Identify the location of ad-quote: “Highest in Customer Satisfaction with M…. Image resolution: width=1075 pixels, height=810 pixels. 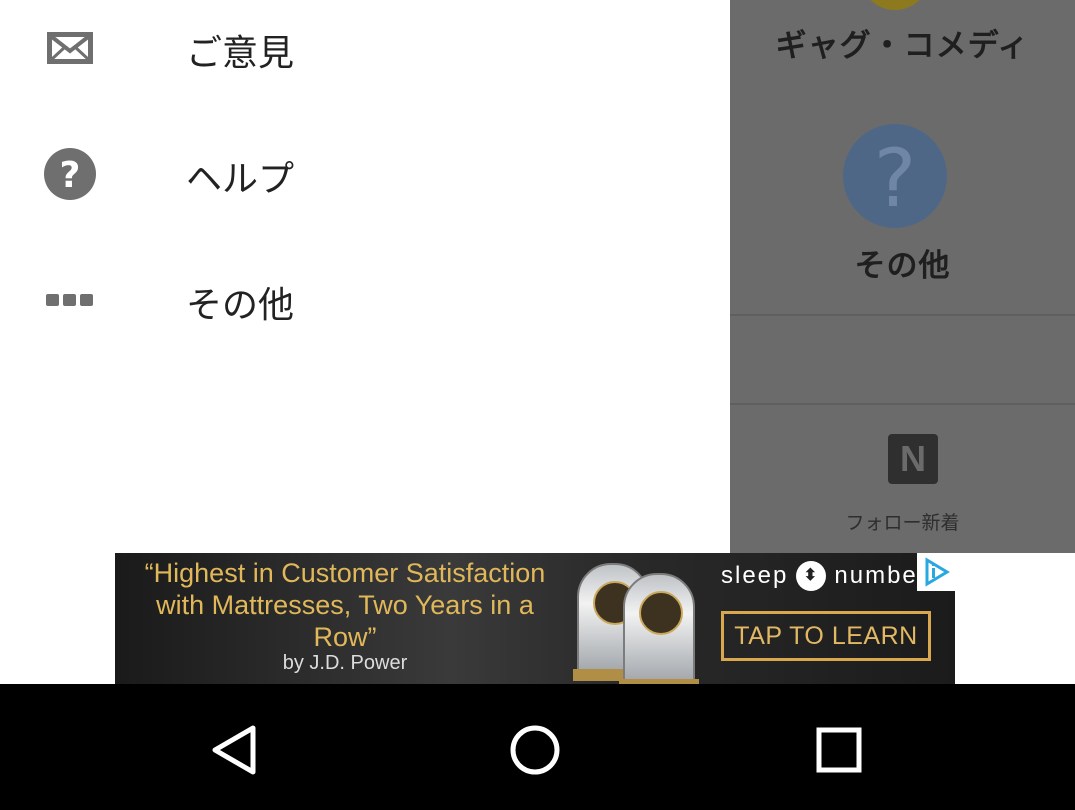
(345, 605).